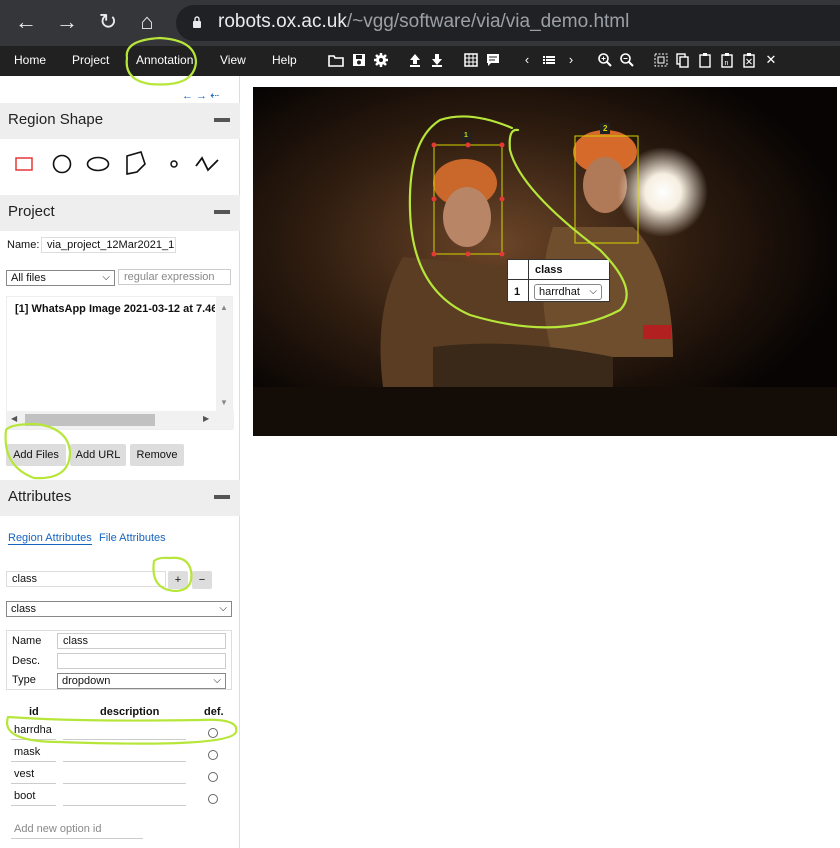 The width and height of the screenshot is (840, 848). I want to click on horizontal-scrollbar: ◀ ▶, so click(120, 420).